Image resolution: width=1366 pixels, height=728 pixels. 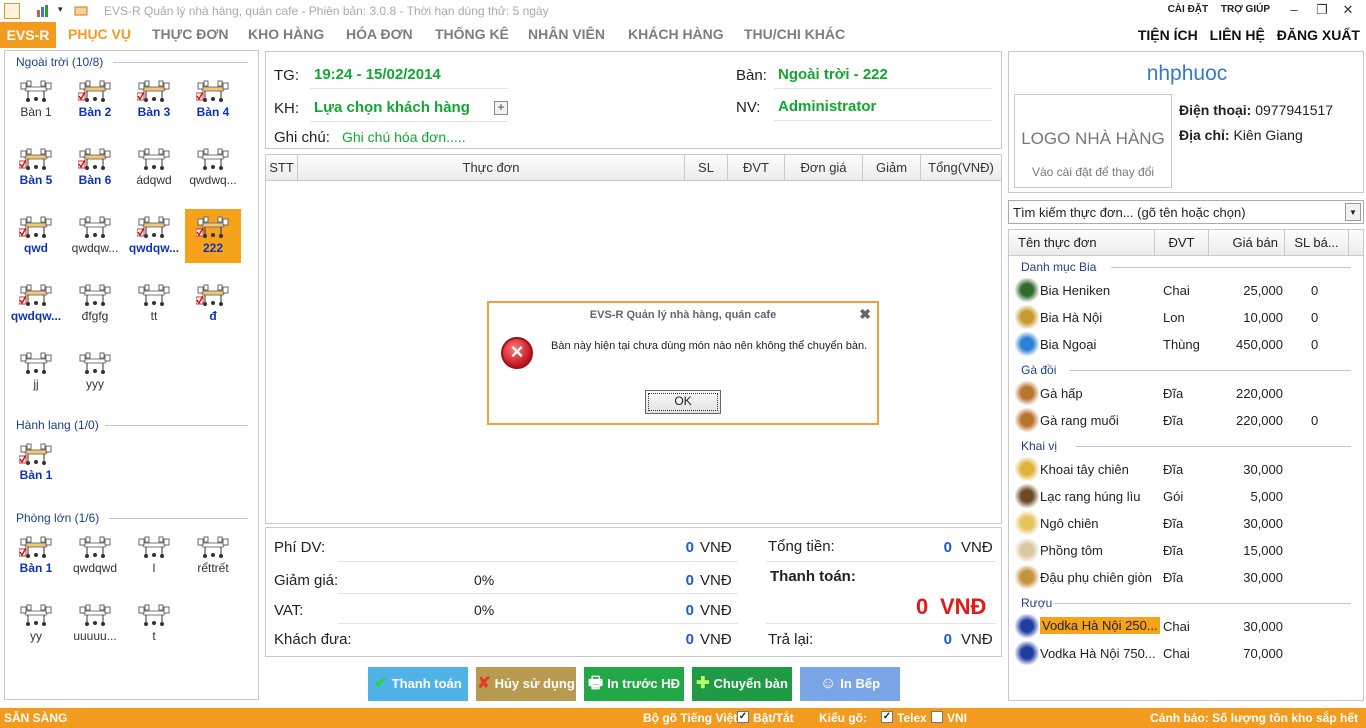 I want to click on app-logo-tab: EVS-R, so click(x=28, y=35).